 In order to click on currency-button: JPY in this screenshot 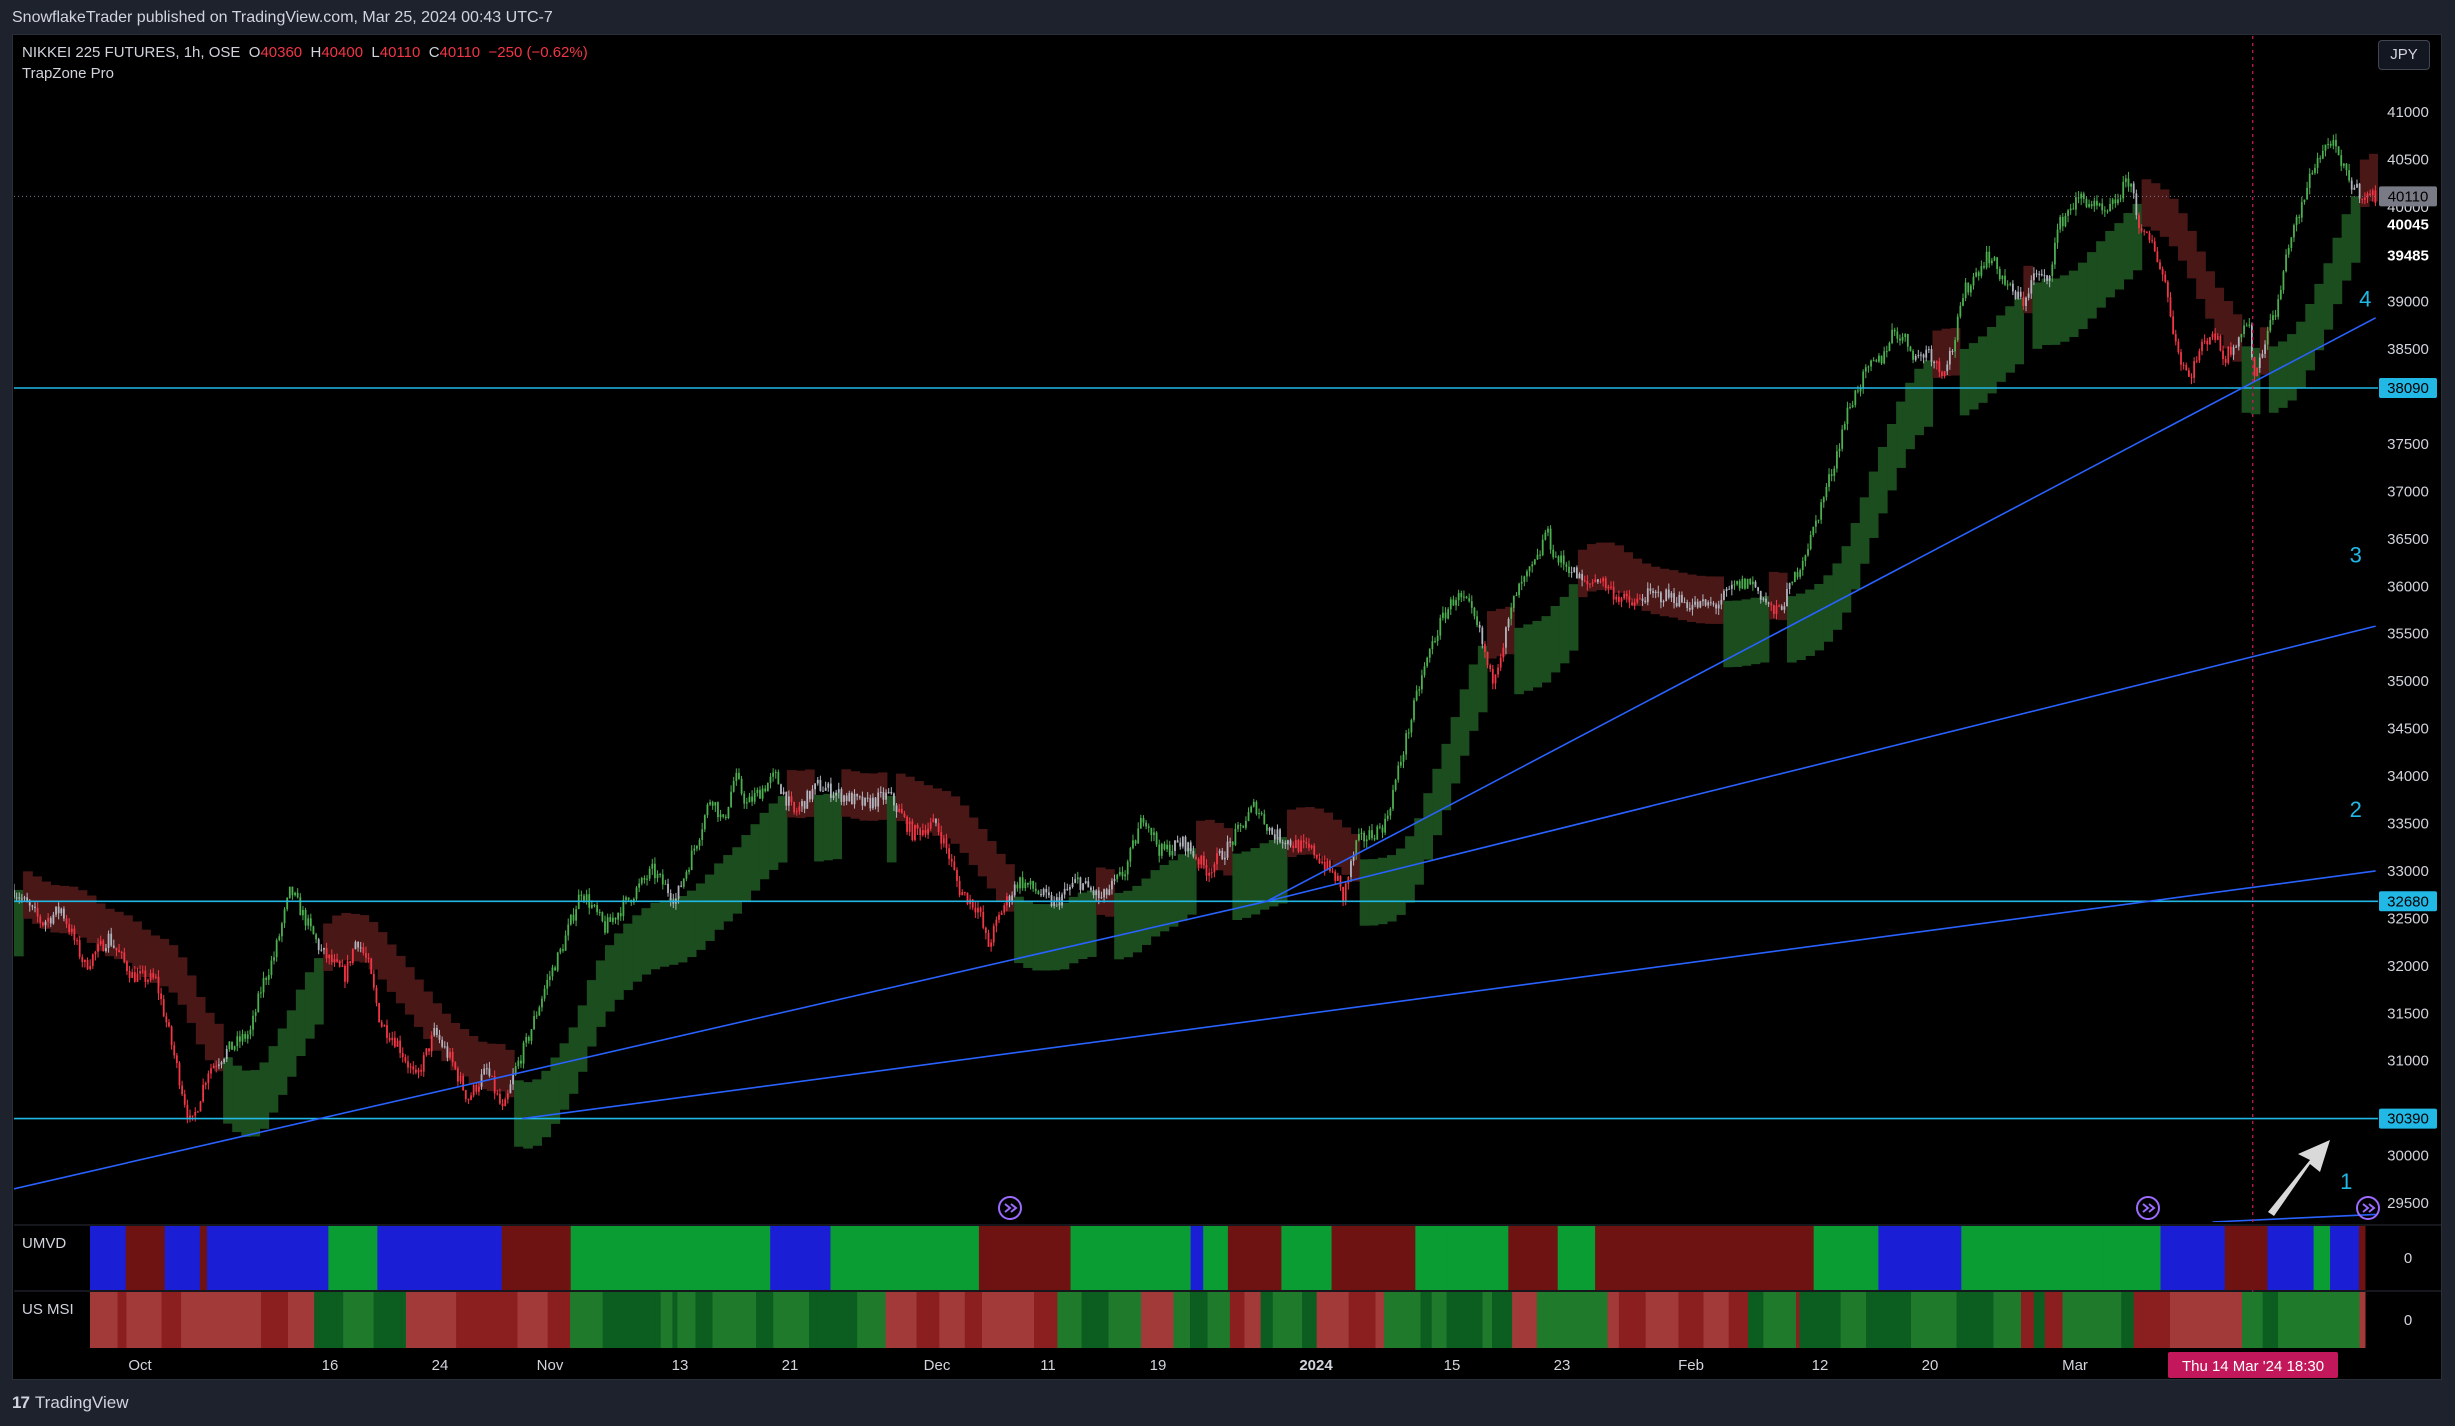, I will do `click(2404, 55)`.